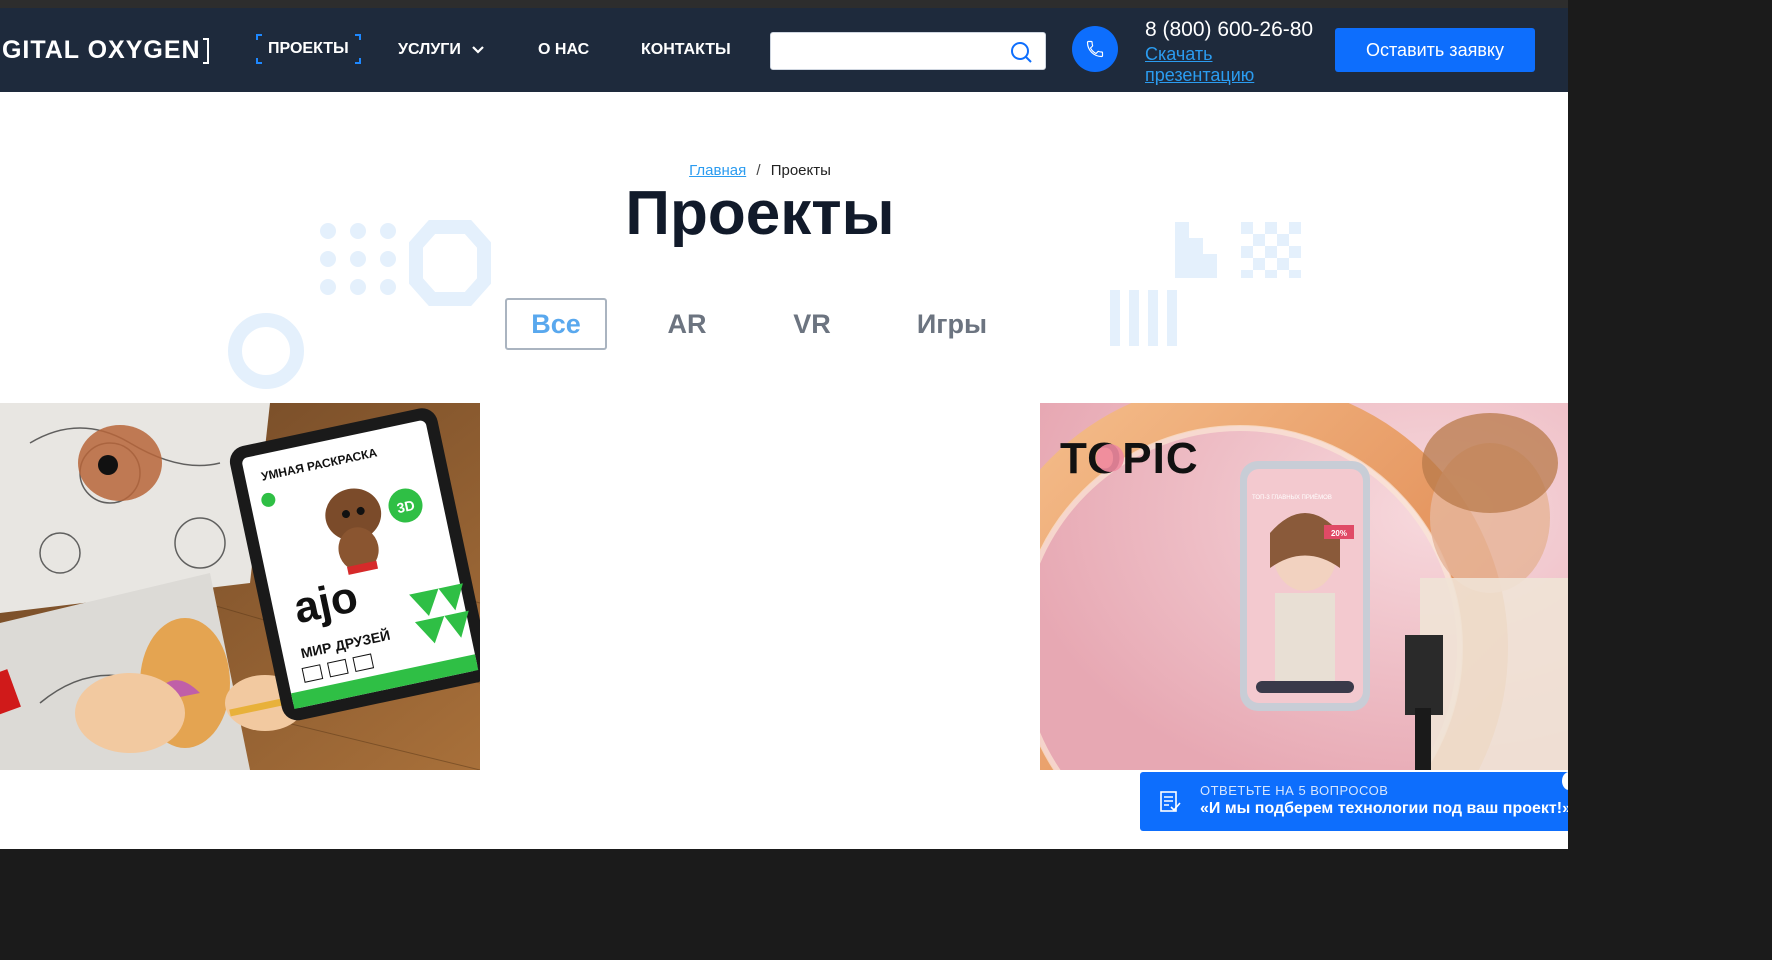 The height and width of the screenshot is (960, 1772). Describe the element at coordinates (760, 213) in the screenshot. I see `page-title: Проекты` at that location.